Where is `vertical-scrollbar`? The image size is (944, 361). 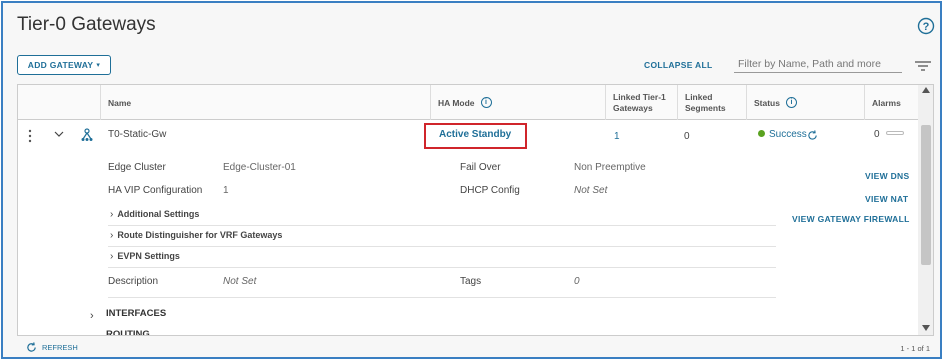
vertical-scrollbar is located at coordinates (925, 210).